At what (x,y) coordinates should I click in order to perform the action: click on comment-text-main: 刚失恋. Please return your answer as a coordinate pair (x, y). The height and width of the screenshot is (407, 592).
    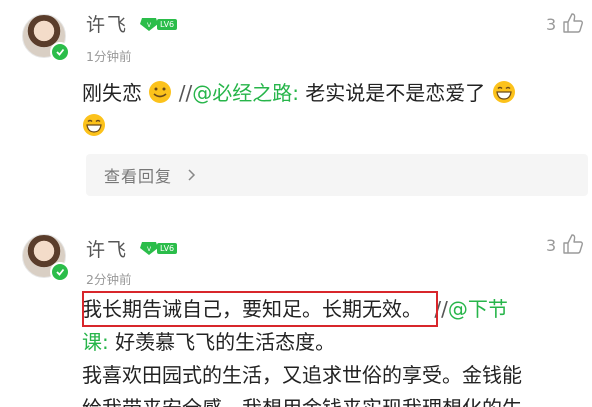
    Looking at the image, I should click on (112, 93).